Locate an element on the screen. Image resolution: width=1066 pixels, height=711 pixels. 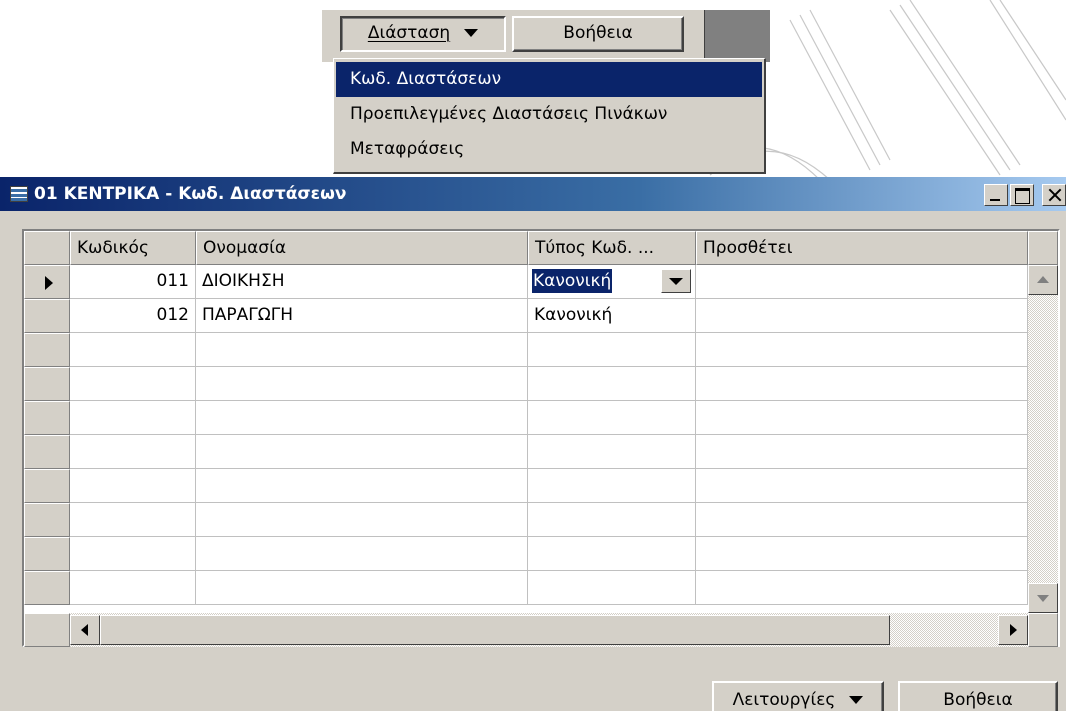
scroll-down-button is located at coordinates (1043, 598).